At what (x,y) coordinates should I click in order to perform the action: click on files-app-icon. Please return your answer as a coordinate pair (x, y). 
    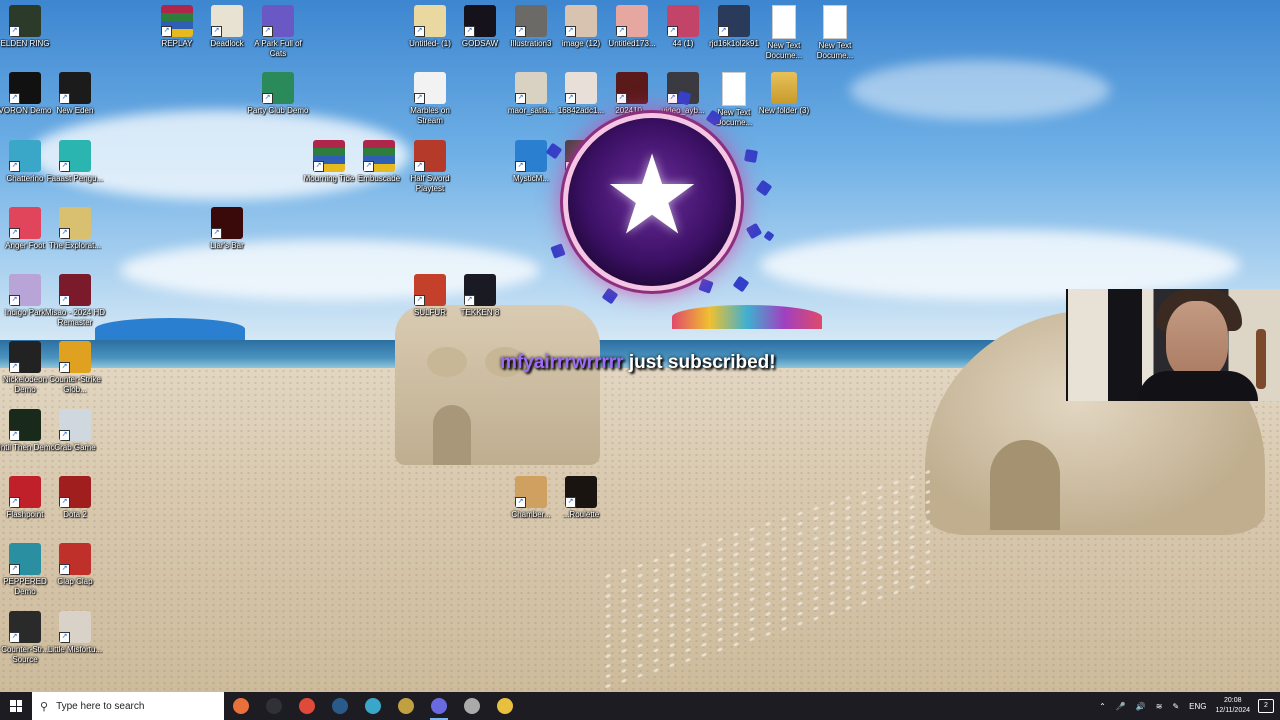
    Looking at the image, I should click on (505, 706).